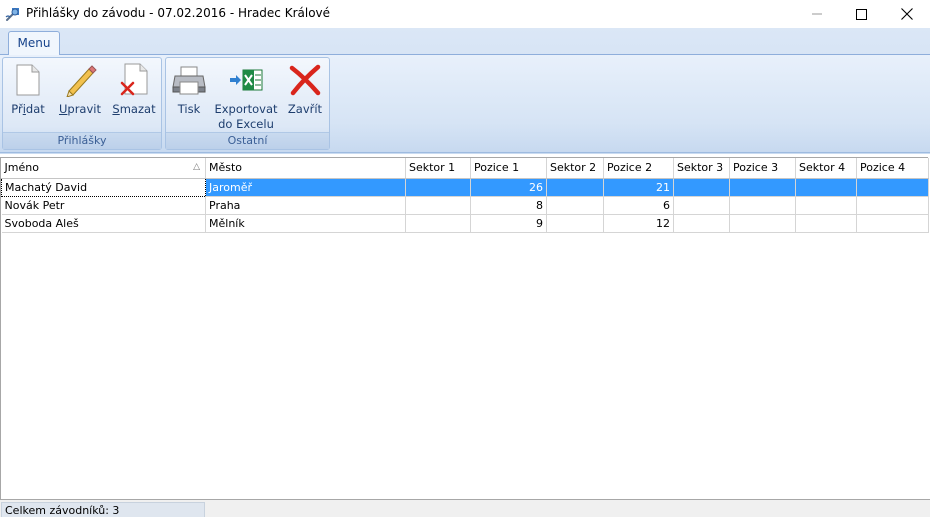 The image size is (930, 517). I want to click on column-header-jmeno: Jméno △, so click(103, 168).